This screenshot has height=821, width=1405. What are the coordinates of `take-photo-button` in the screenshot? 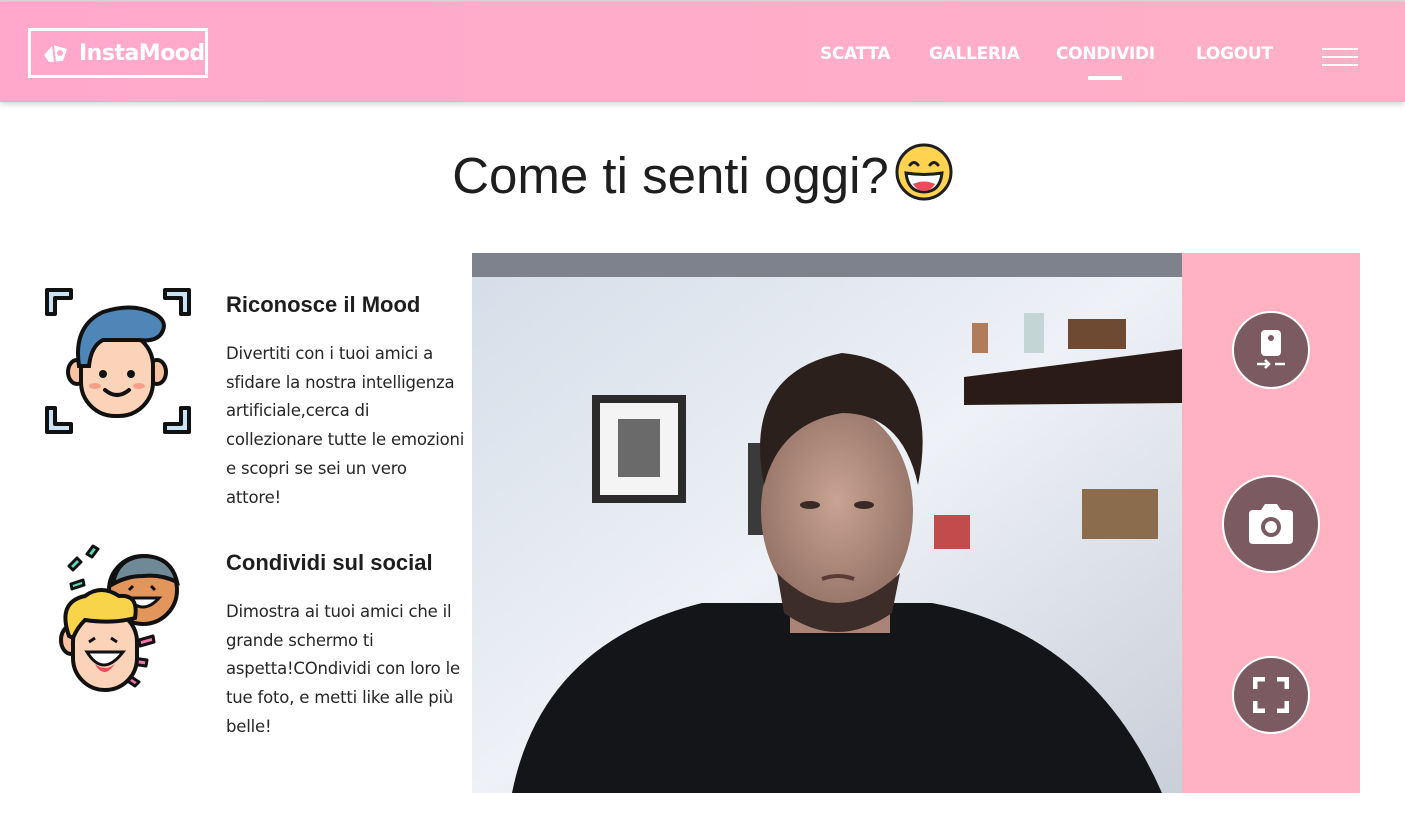 It's located at (1271, 524).